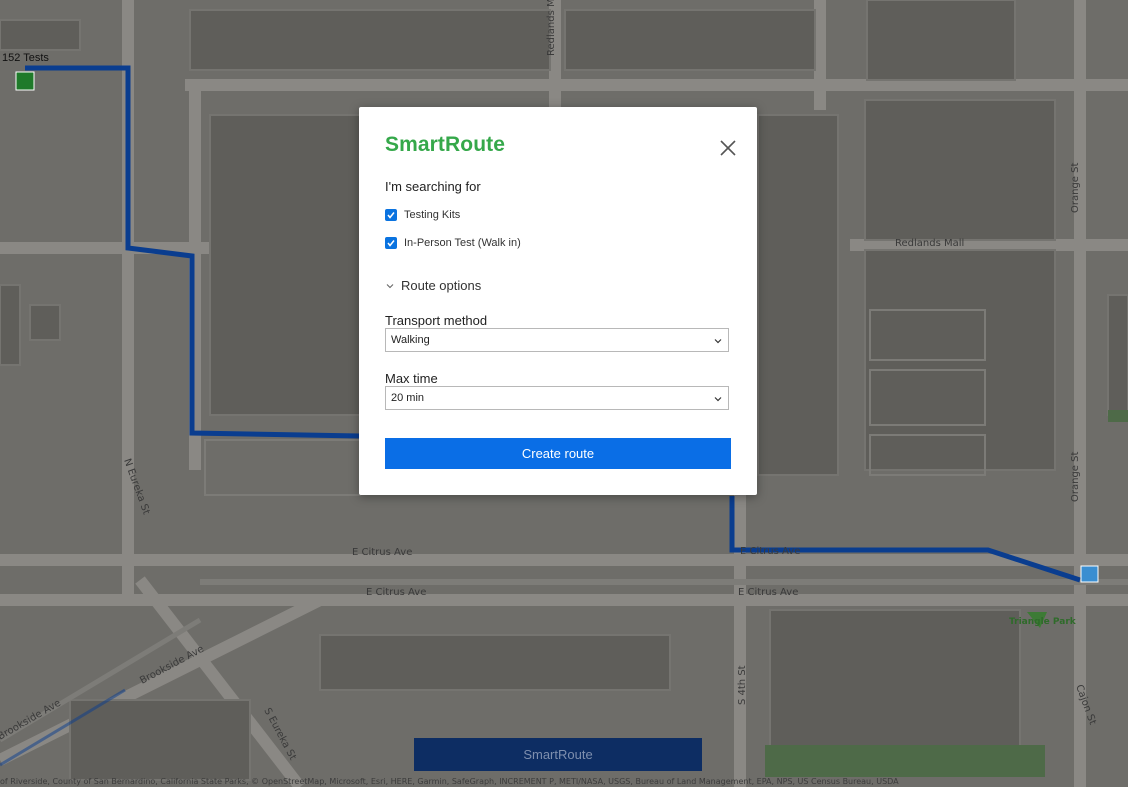  I want to click on close-icon, so click(728, 148).